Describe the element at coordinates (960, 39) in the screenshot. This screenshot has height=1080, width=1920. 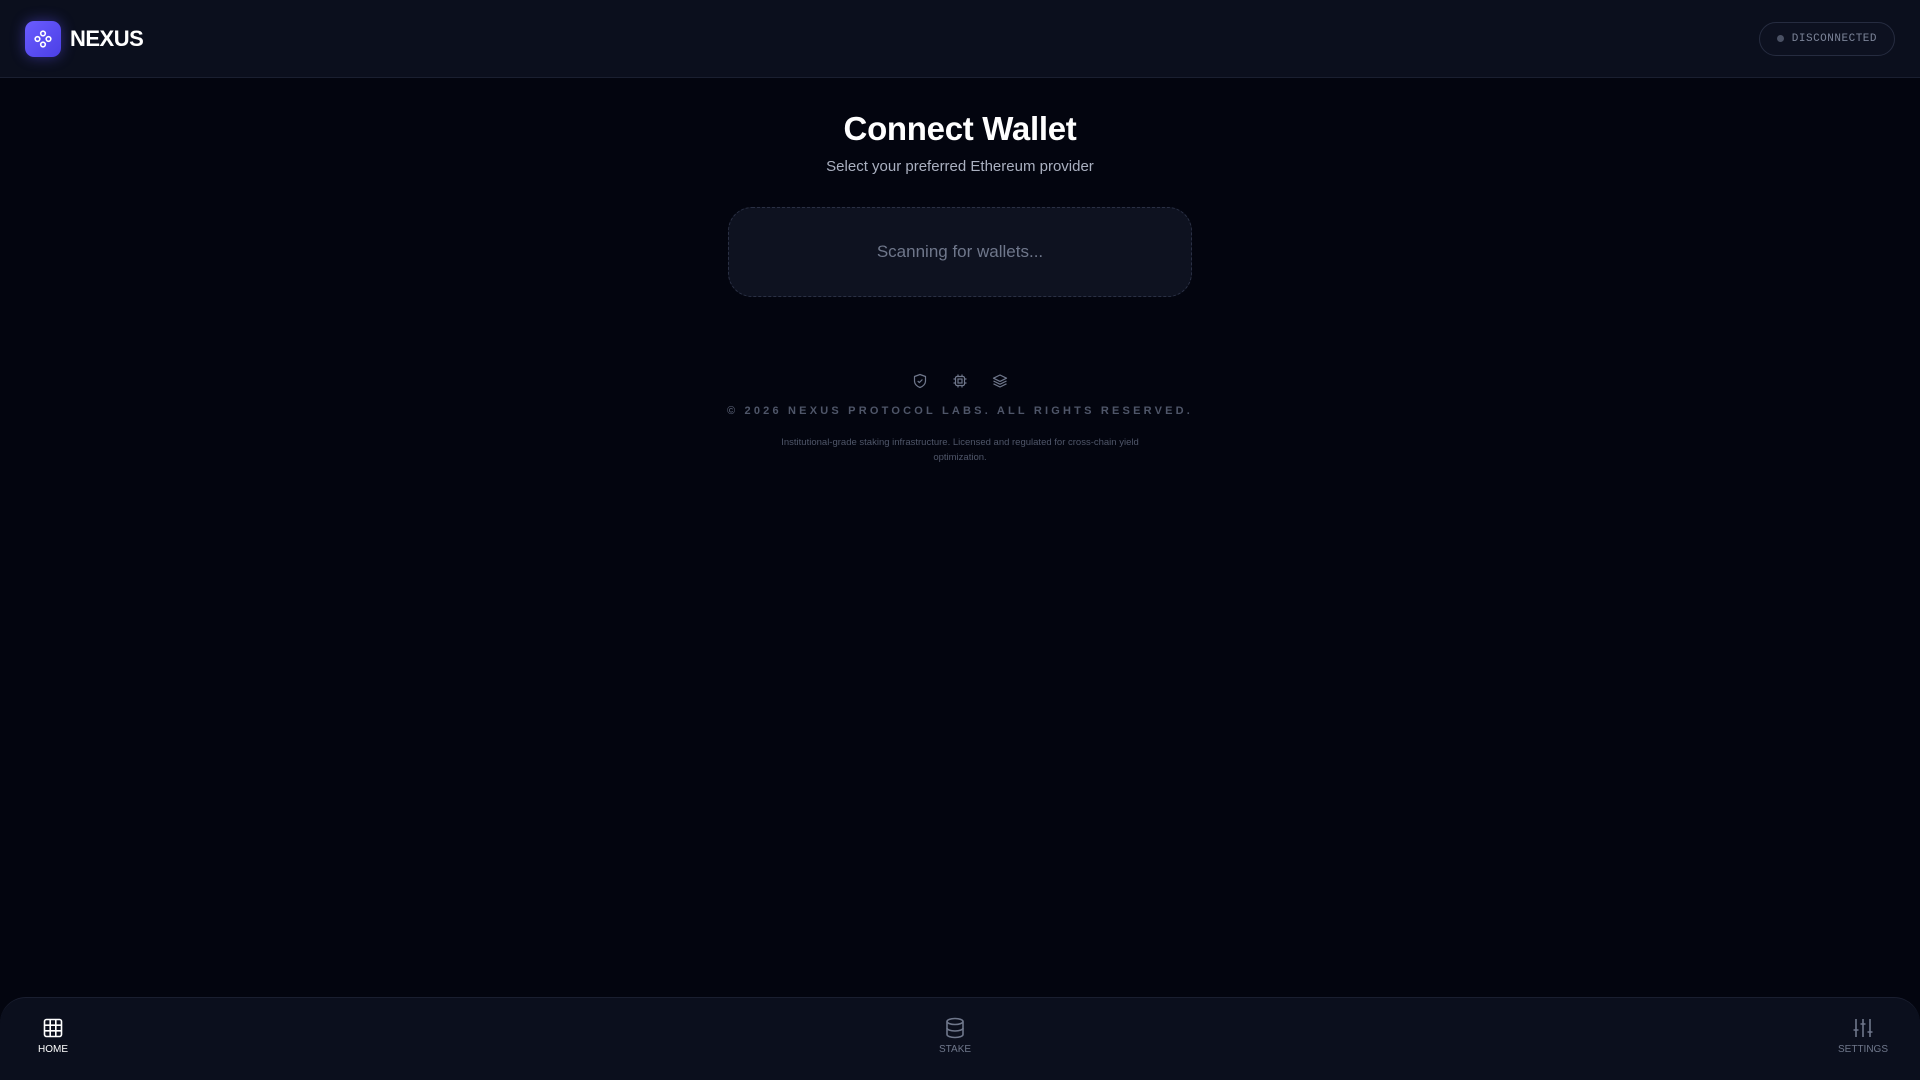
I see `top-header: NEXUS DISCONNECTED` at that location.